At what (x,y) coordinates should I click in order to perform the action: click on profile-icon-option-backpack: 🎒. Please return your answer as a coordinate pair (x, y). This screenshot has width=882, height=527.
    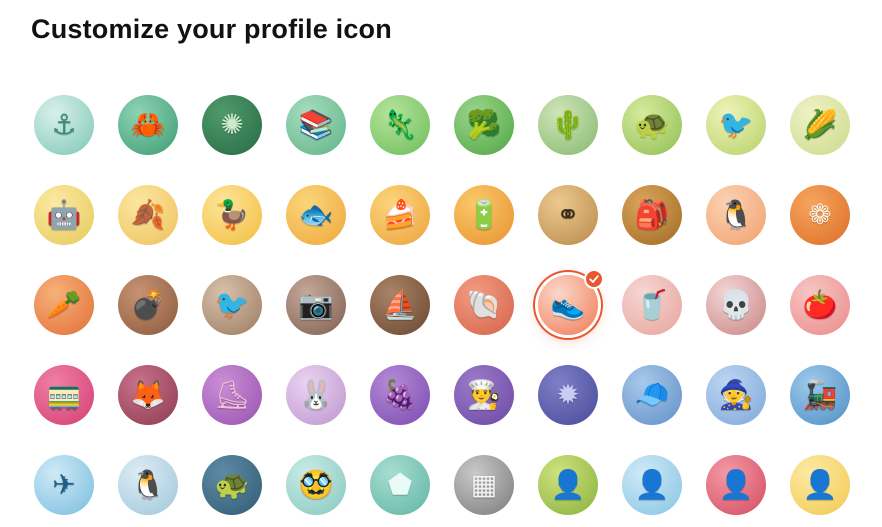
    Looking at the image, I should click on (652, 215).